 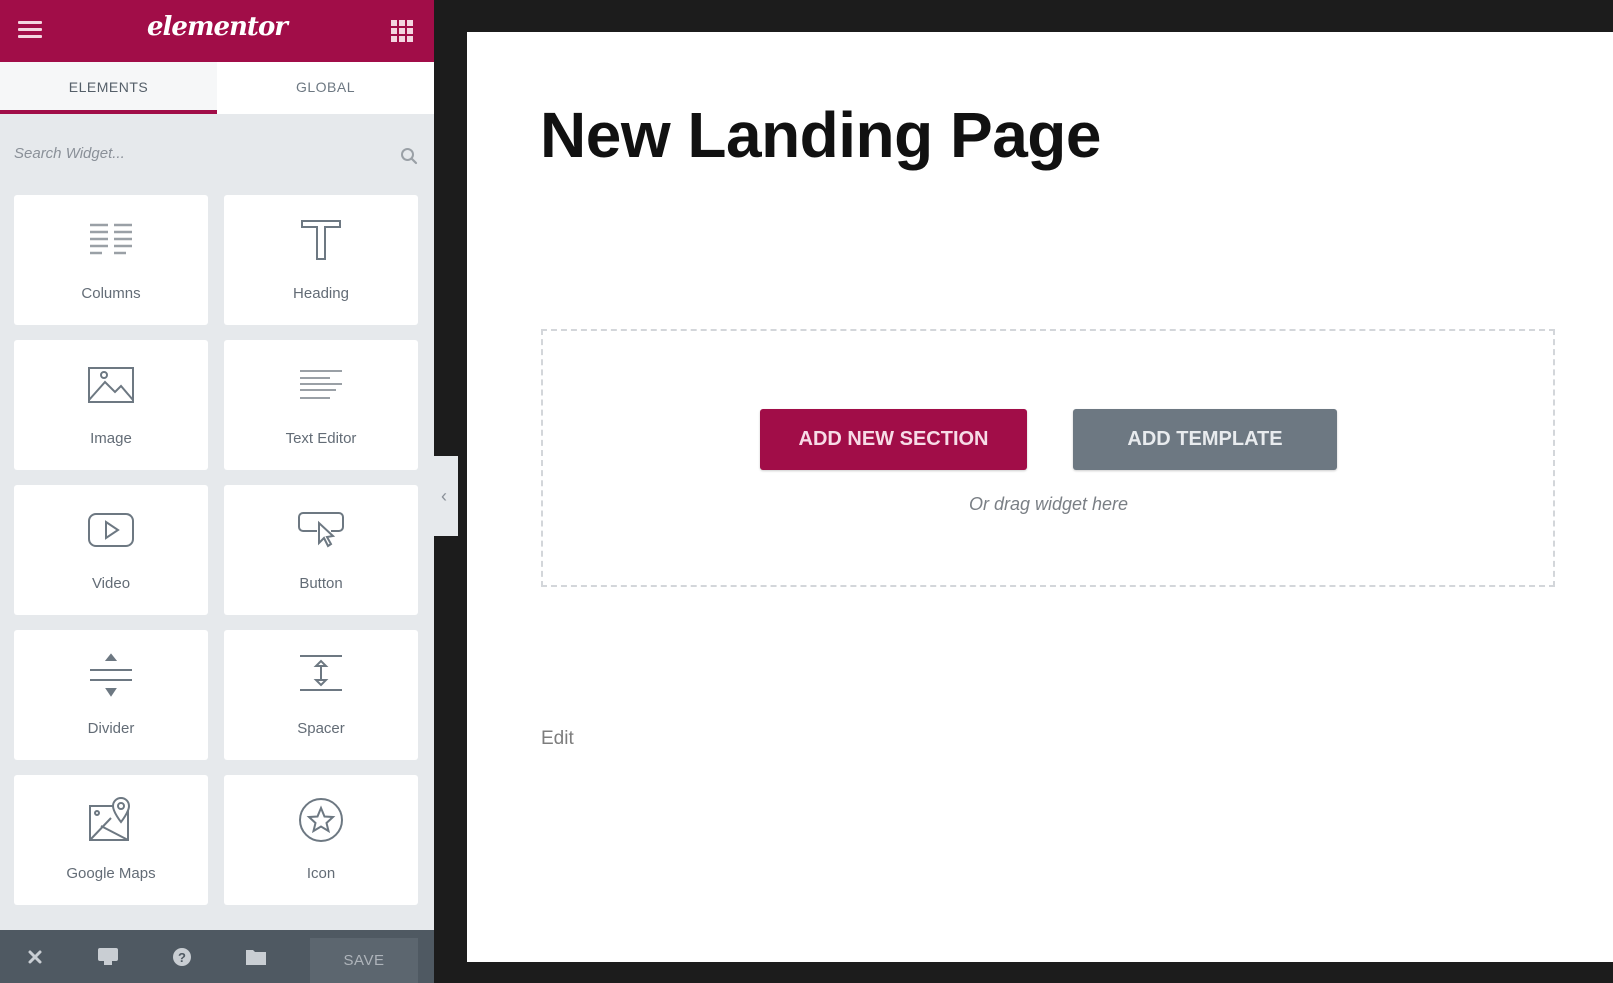 I want to click on divider-icon, so click(x=111, y=675).